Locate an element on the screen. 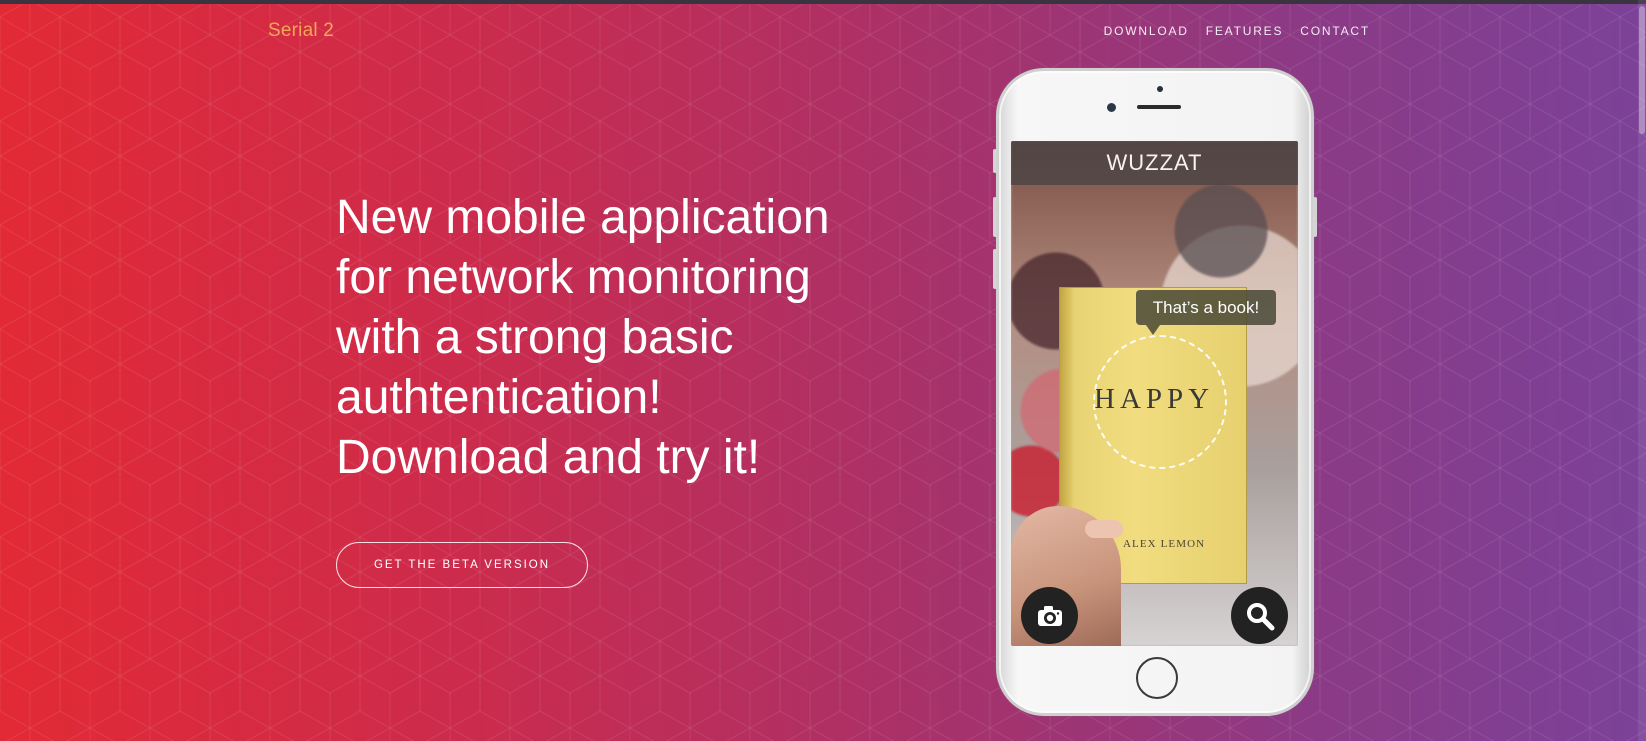 The image size is (1646, 741). vertical-scrollbar is located at coordinates (1642, 370).